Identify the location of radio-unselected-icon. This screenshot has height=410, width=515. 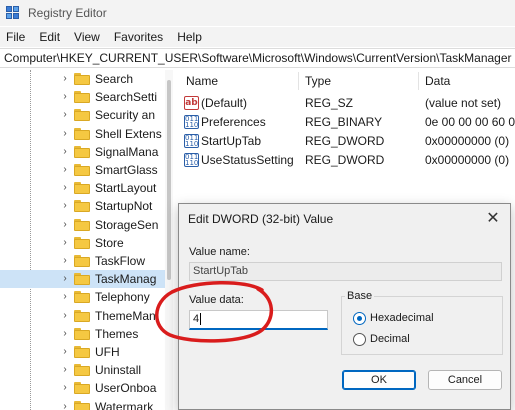
(359, 339).